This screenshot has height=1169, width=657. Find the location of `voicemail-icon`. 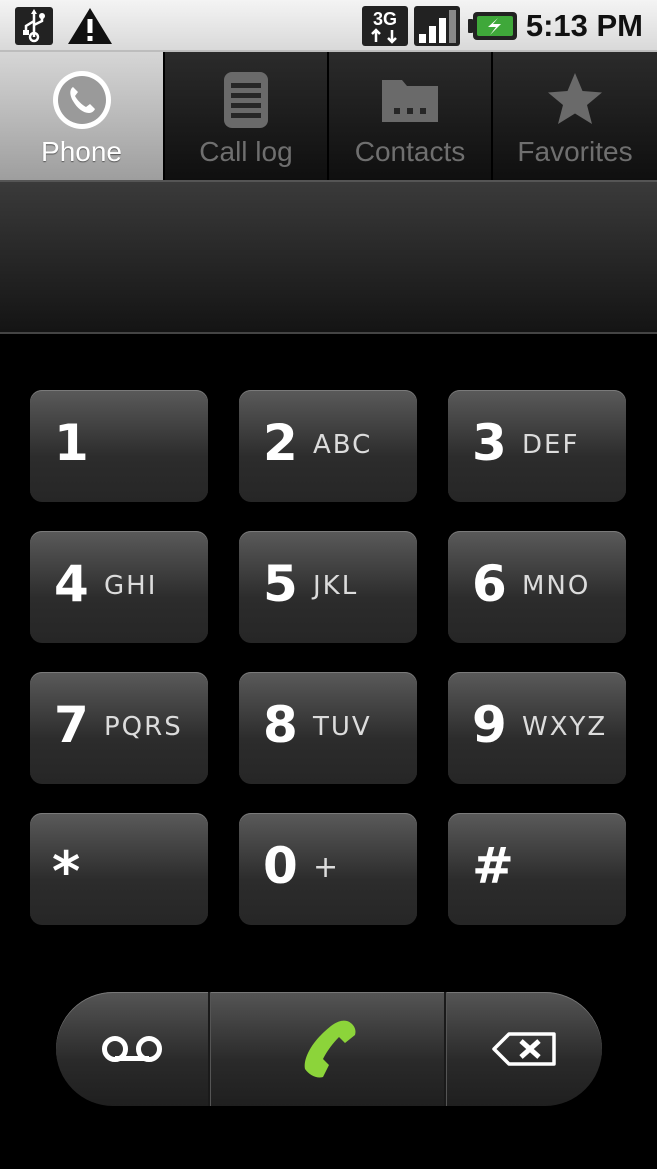

voicemail-icon is located at coordinates (132, 1049).